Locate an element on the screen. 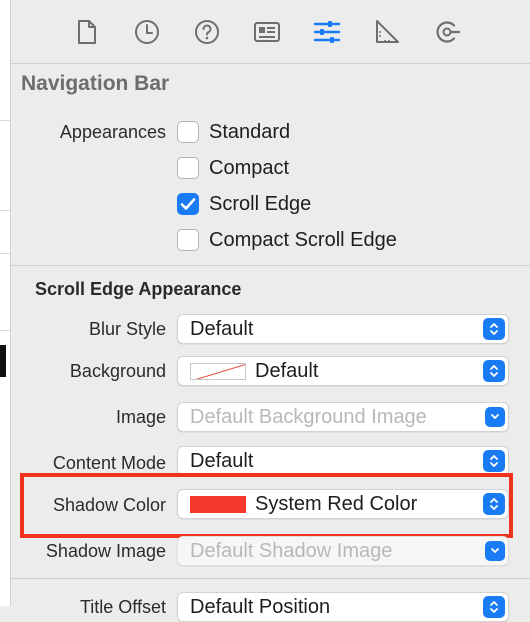  popup-placeholder: Default Background Image is located at coordinates (308, 417).